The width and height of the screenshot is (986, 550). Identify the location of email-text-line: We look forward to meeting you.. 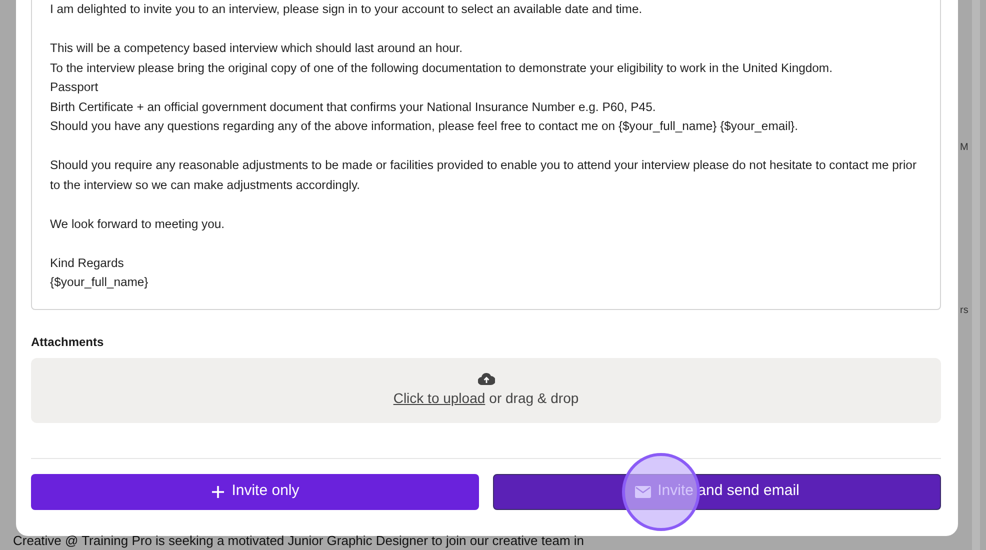
(138, 224).